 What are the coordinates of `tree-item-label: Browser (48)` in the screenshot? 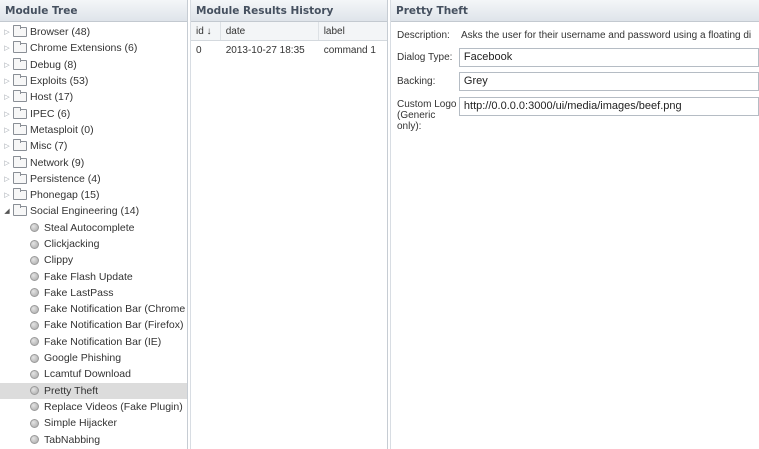 It's located at (60, 32).